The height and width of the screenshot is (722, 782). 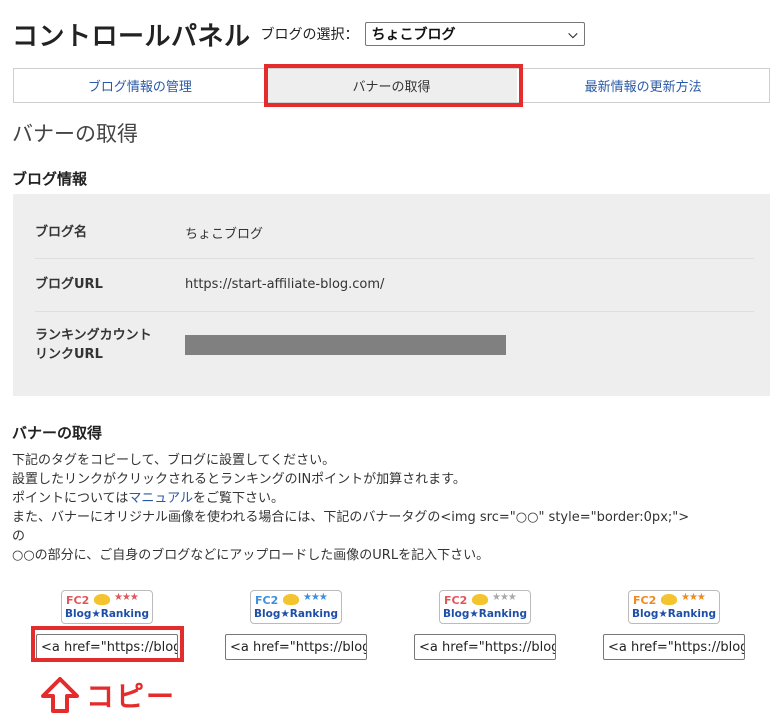 What do you see at coordinates (61, 232) in the screenshot?
I see `info-label: ブログ名` at bounding box center [61, 232].